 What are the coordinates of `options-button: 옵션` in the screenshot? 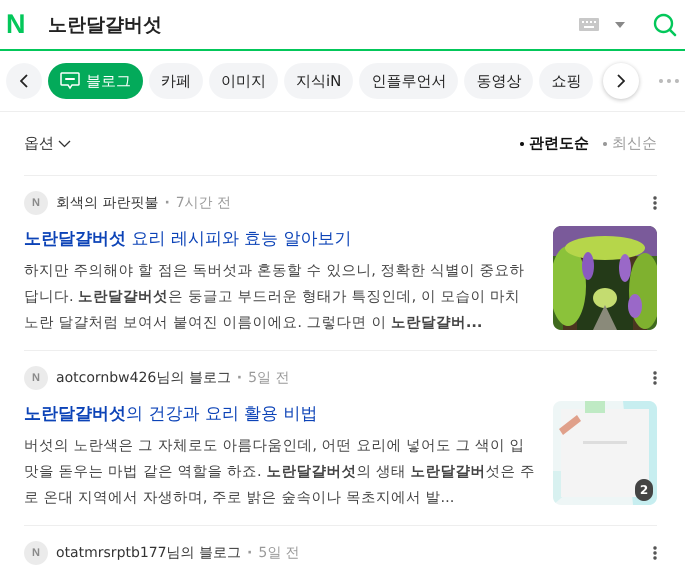 It's located at (47, 143).